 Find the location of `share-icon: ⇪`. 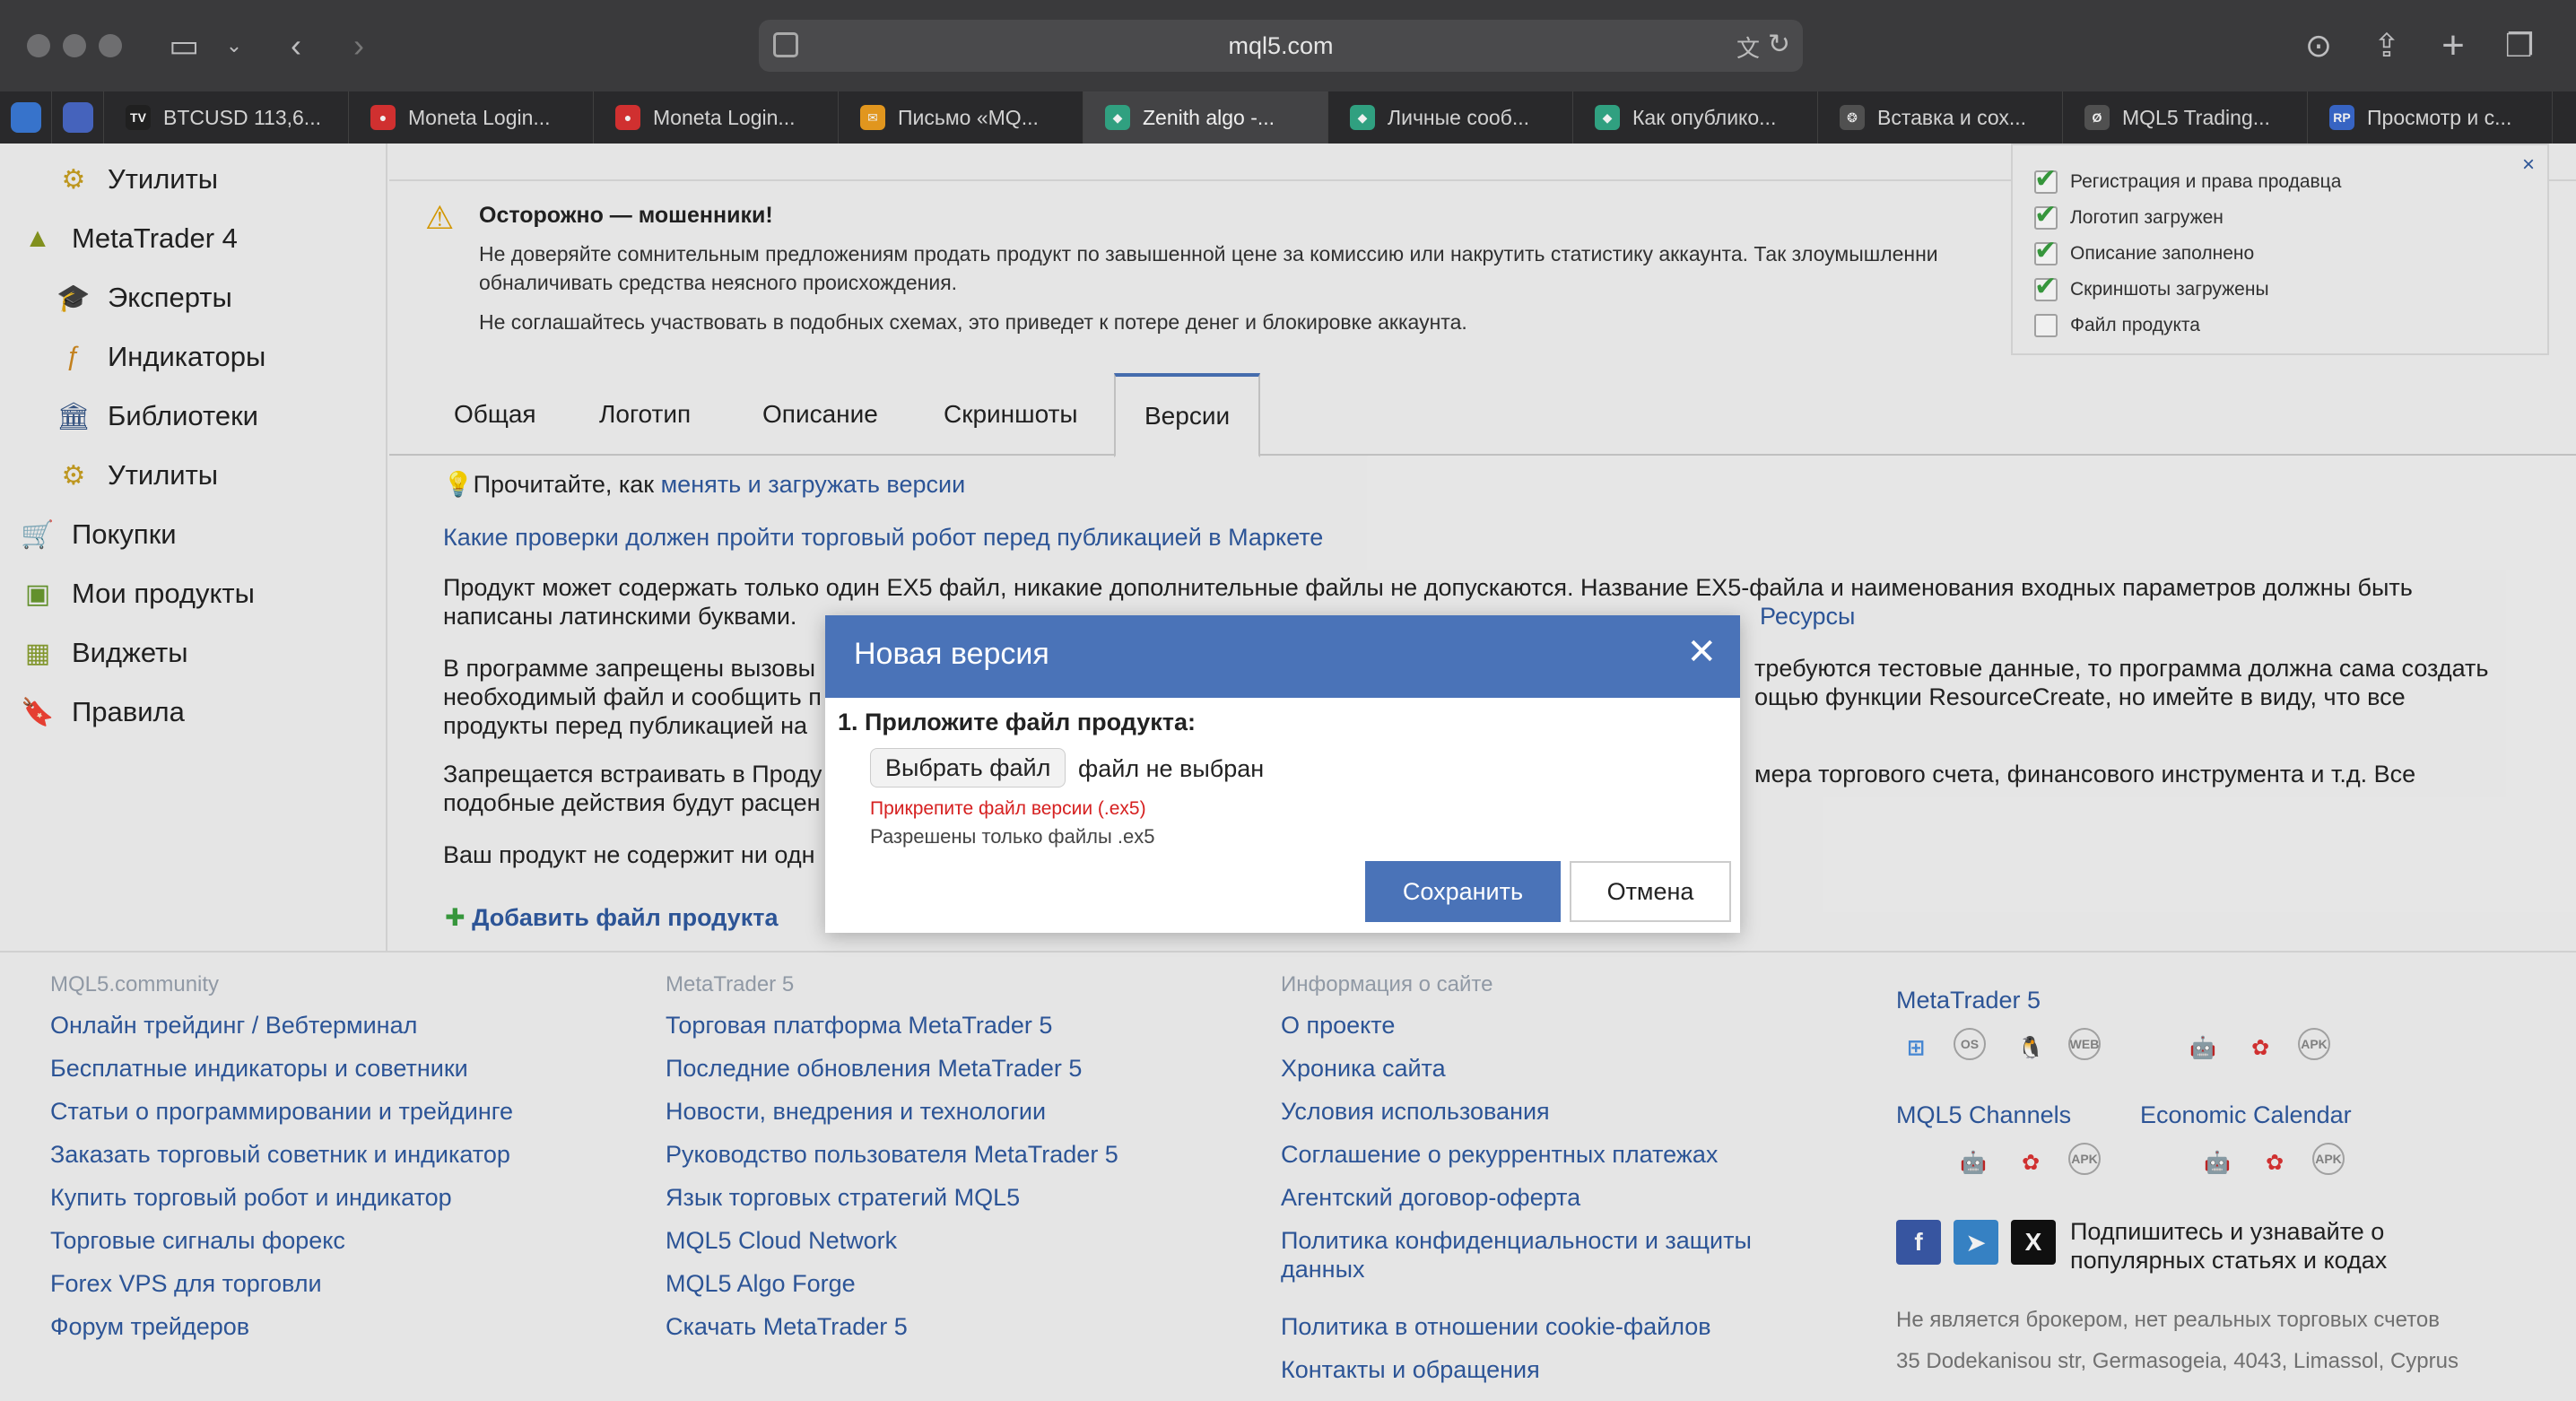

share-icon: ⇪ is located at coordinates (2386, 46).